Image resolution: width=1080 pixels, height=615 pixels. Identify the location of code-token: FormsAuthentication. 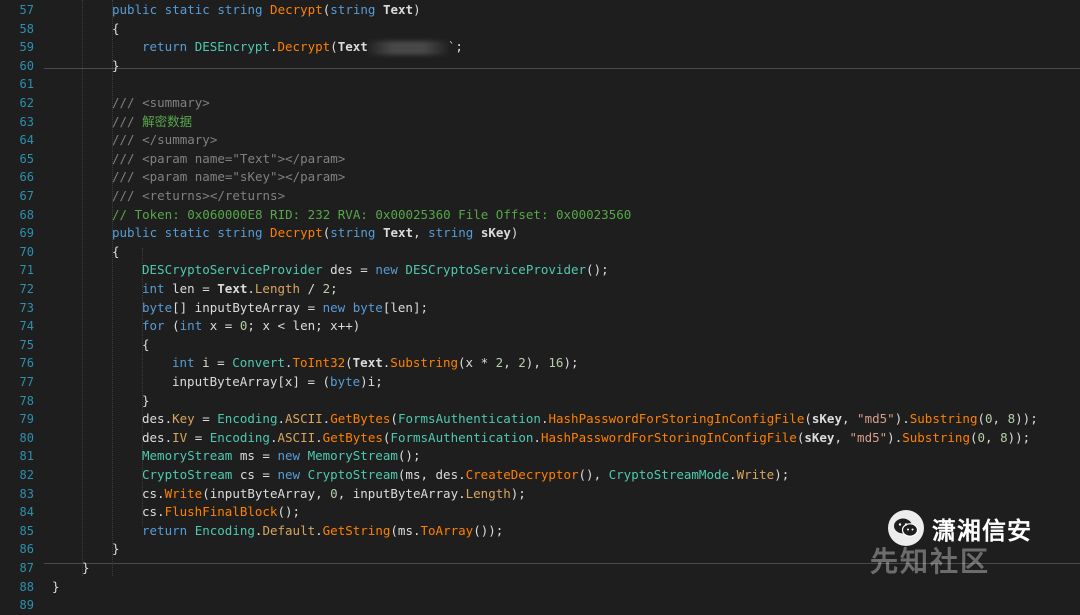
(462, 437).